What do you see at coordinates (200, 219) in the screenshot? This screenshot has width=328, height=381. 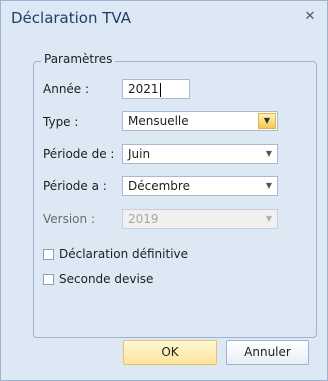 I see `version-select: 2019 ▼` at bounding box center [200, 219].